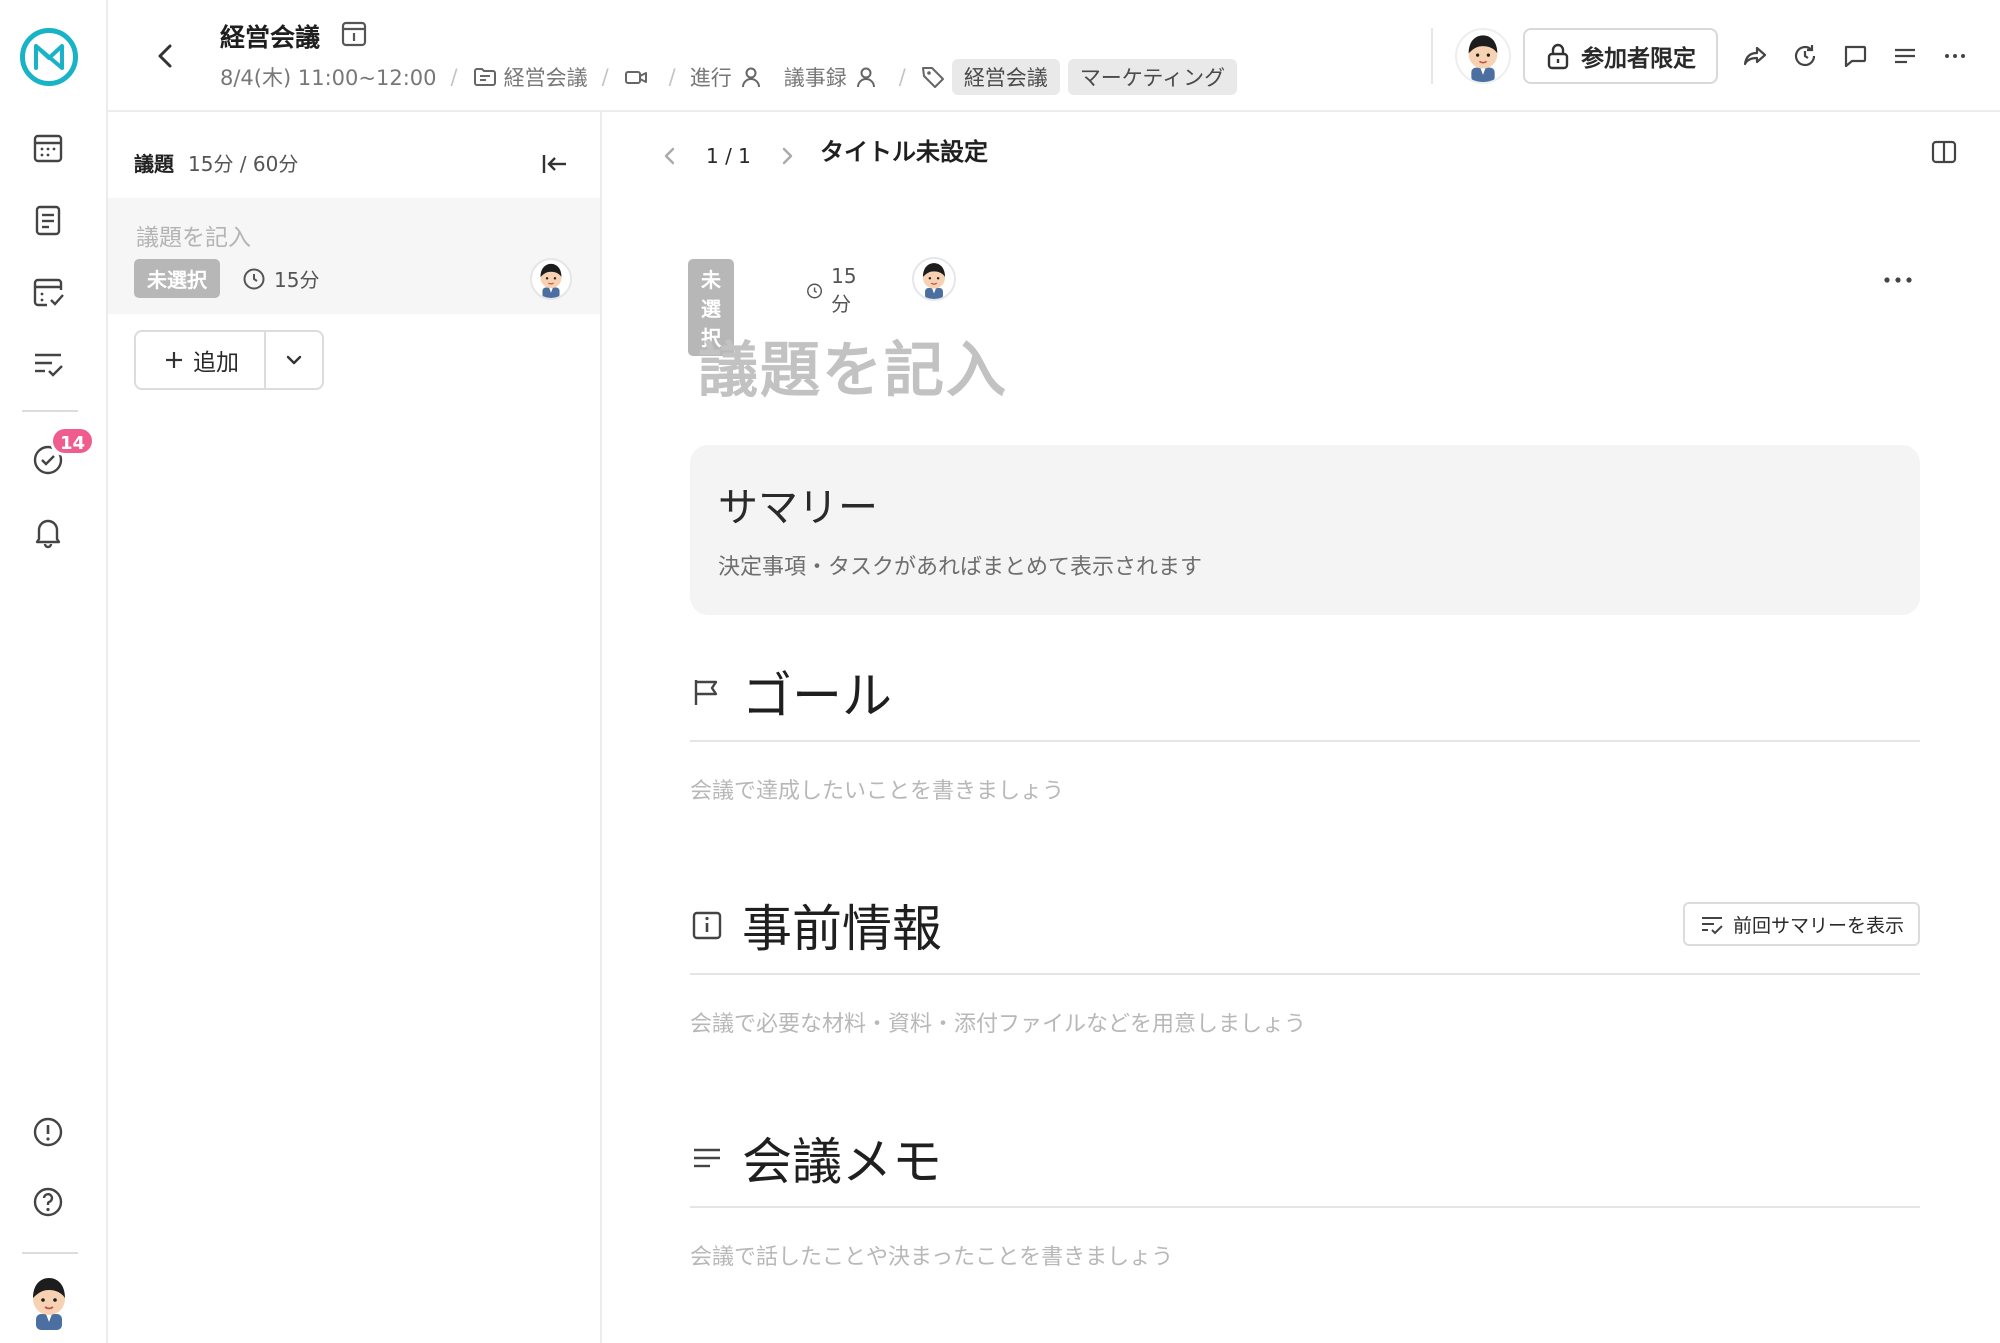 The width and height of the screenshot is (2000, 1343). What do you see at coordinates (853, 365) in the screenshot?
I see `topic-title-input: 議題を記入` at bounding box center [853, 365].